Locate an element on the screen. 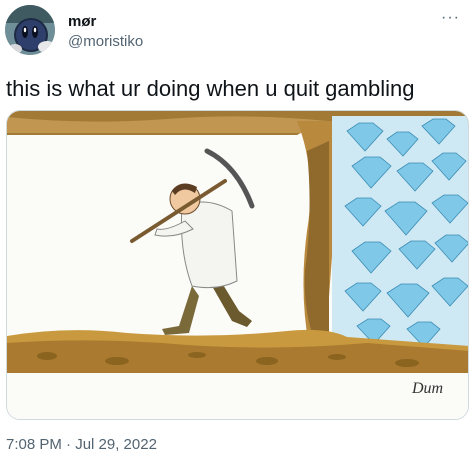  display-name: mør is located at coordinates (82, 21).